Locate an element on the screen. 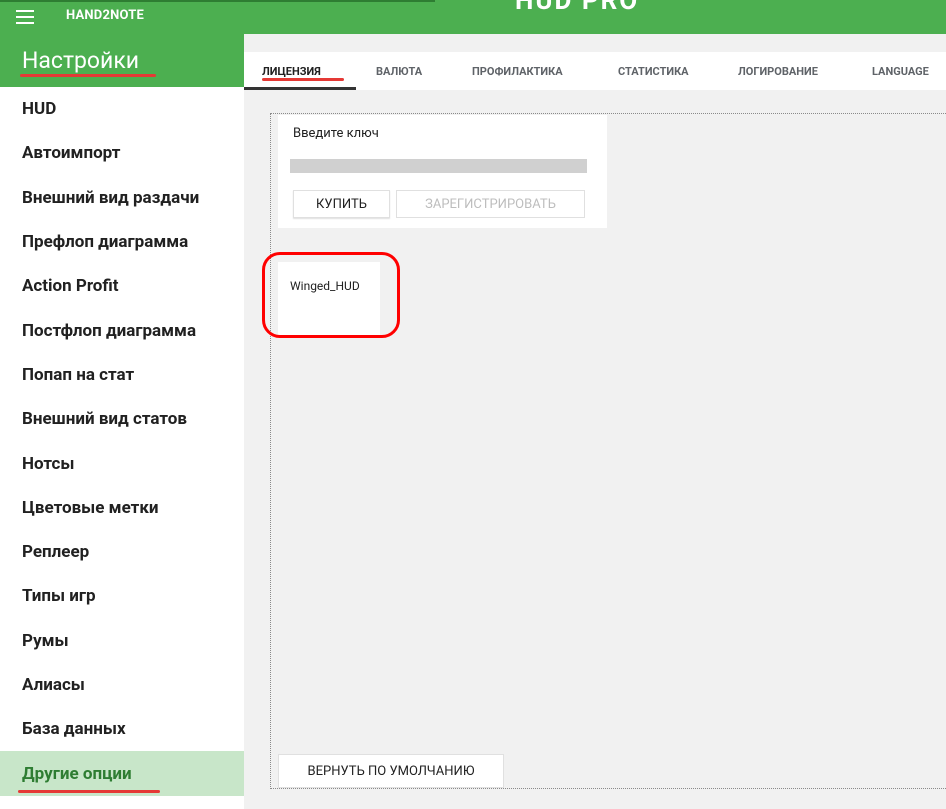 This screenshot has width=946, height=809. top-bar: HAND2NOTE HUD PRO is located at coordinates (473, 17).